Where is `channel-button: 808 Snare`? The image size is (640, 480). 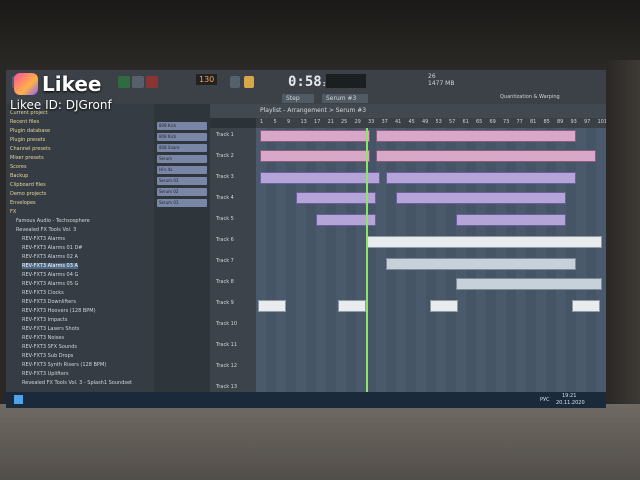 channel-button: 808 Snare is located at coordinates (182, 148).